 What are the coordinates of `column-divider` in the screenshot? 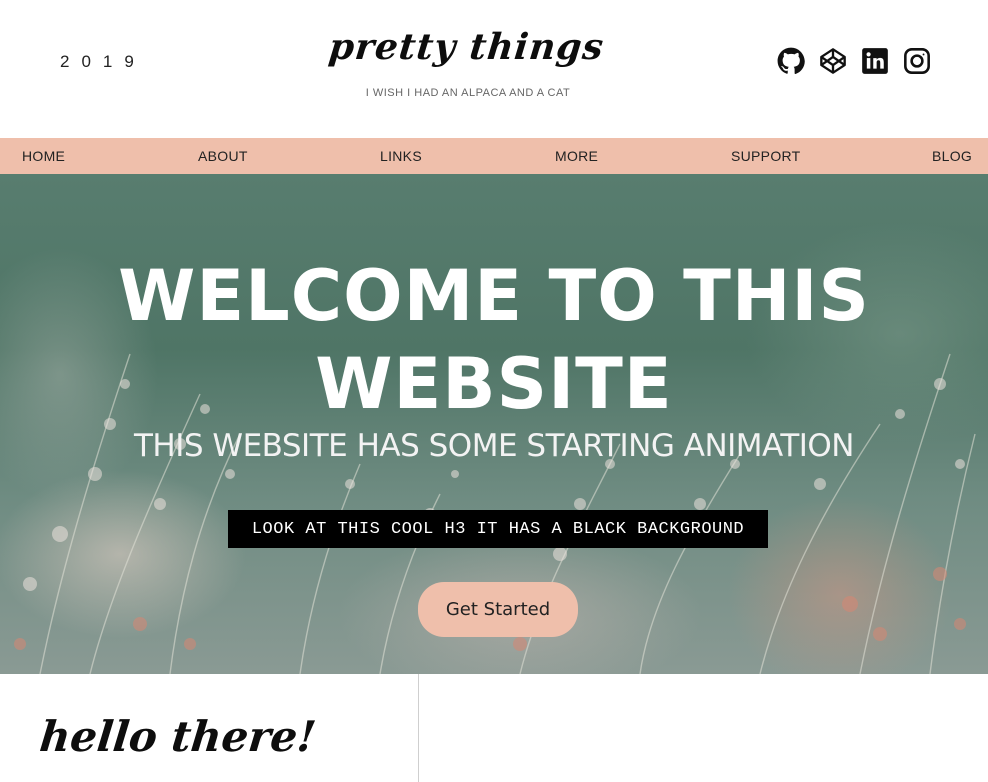 It's located at (418, 728).